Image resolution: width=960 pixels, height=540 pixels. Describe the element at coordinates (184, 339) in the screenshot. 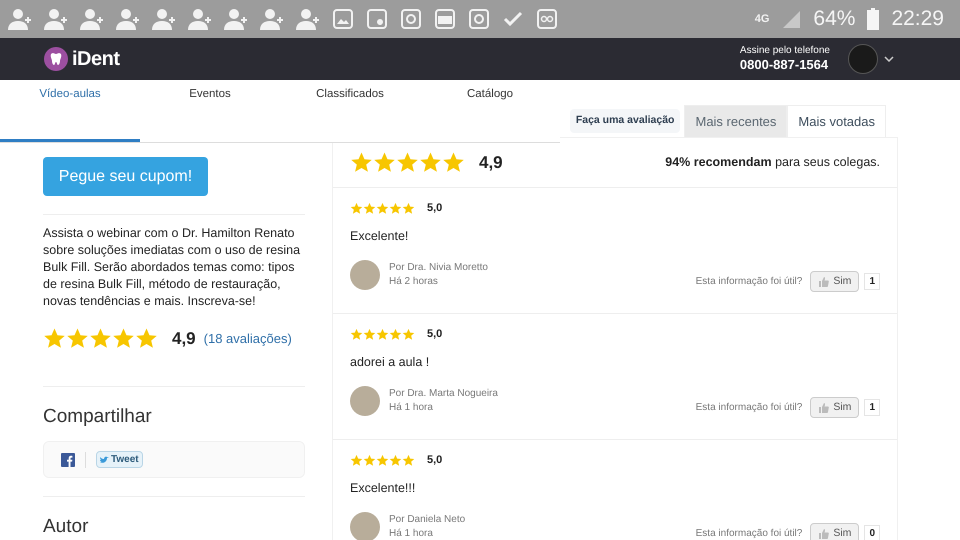

I see `rating-score: 4,9` at that location.